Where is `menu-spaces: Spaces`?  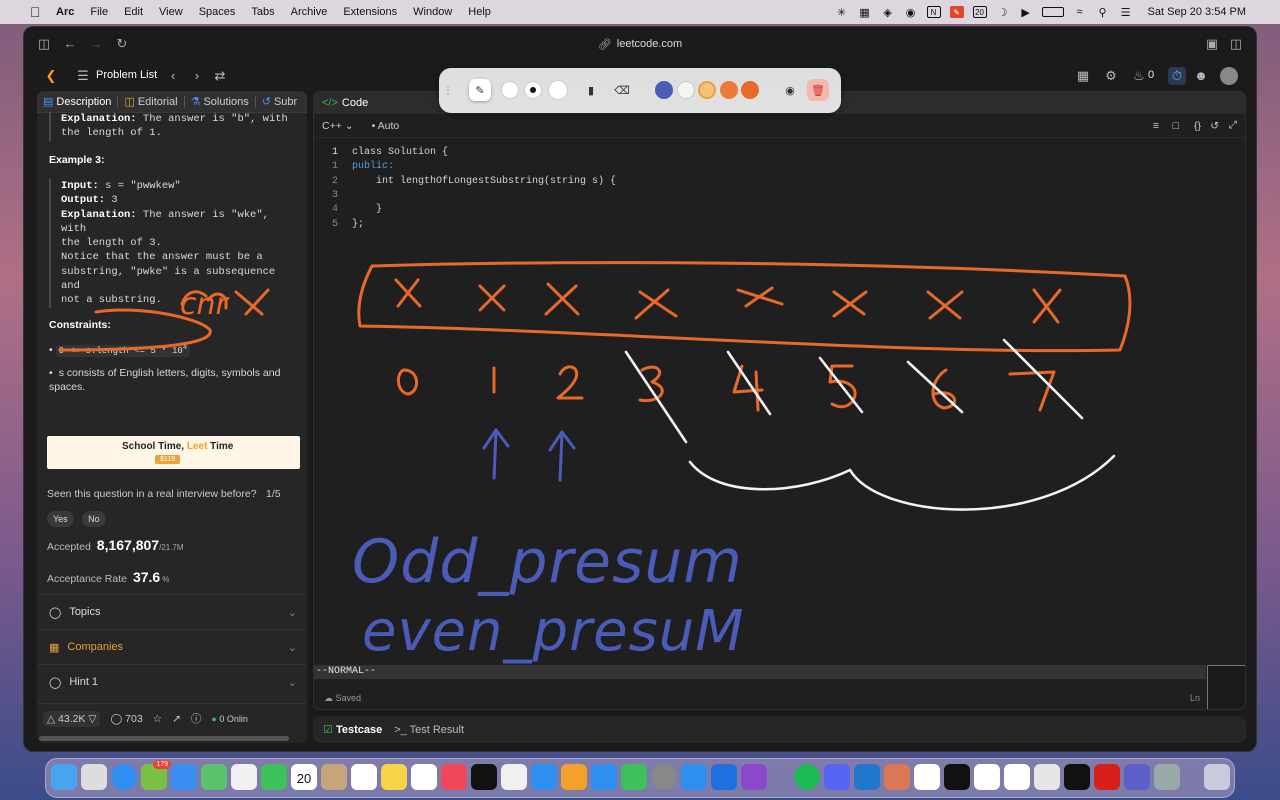
menu-spaces: Spaces is located at coordinates (217, 12).